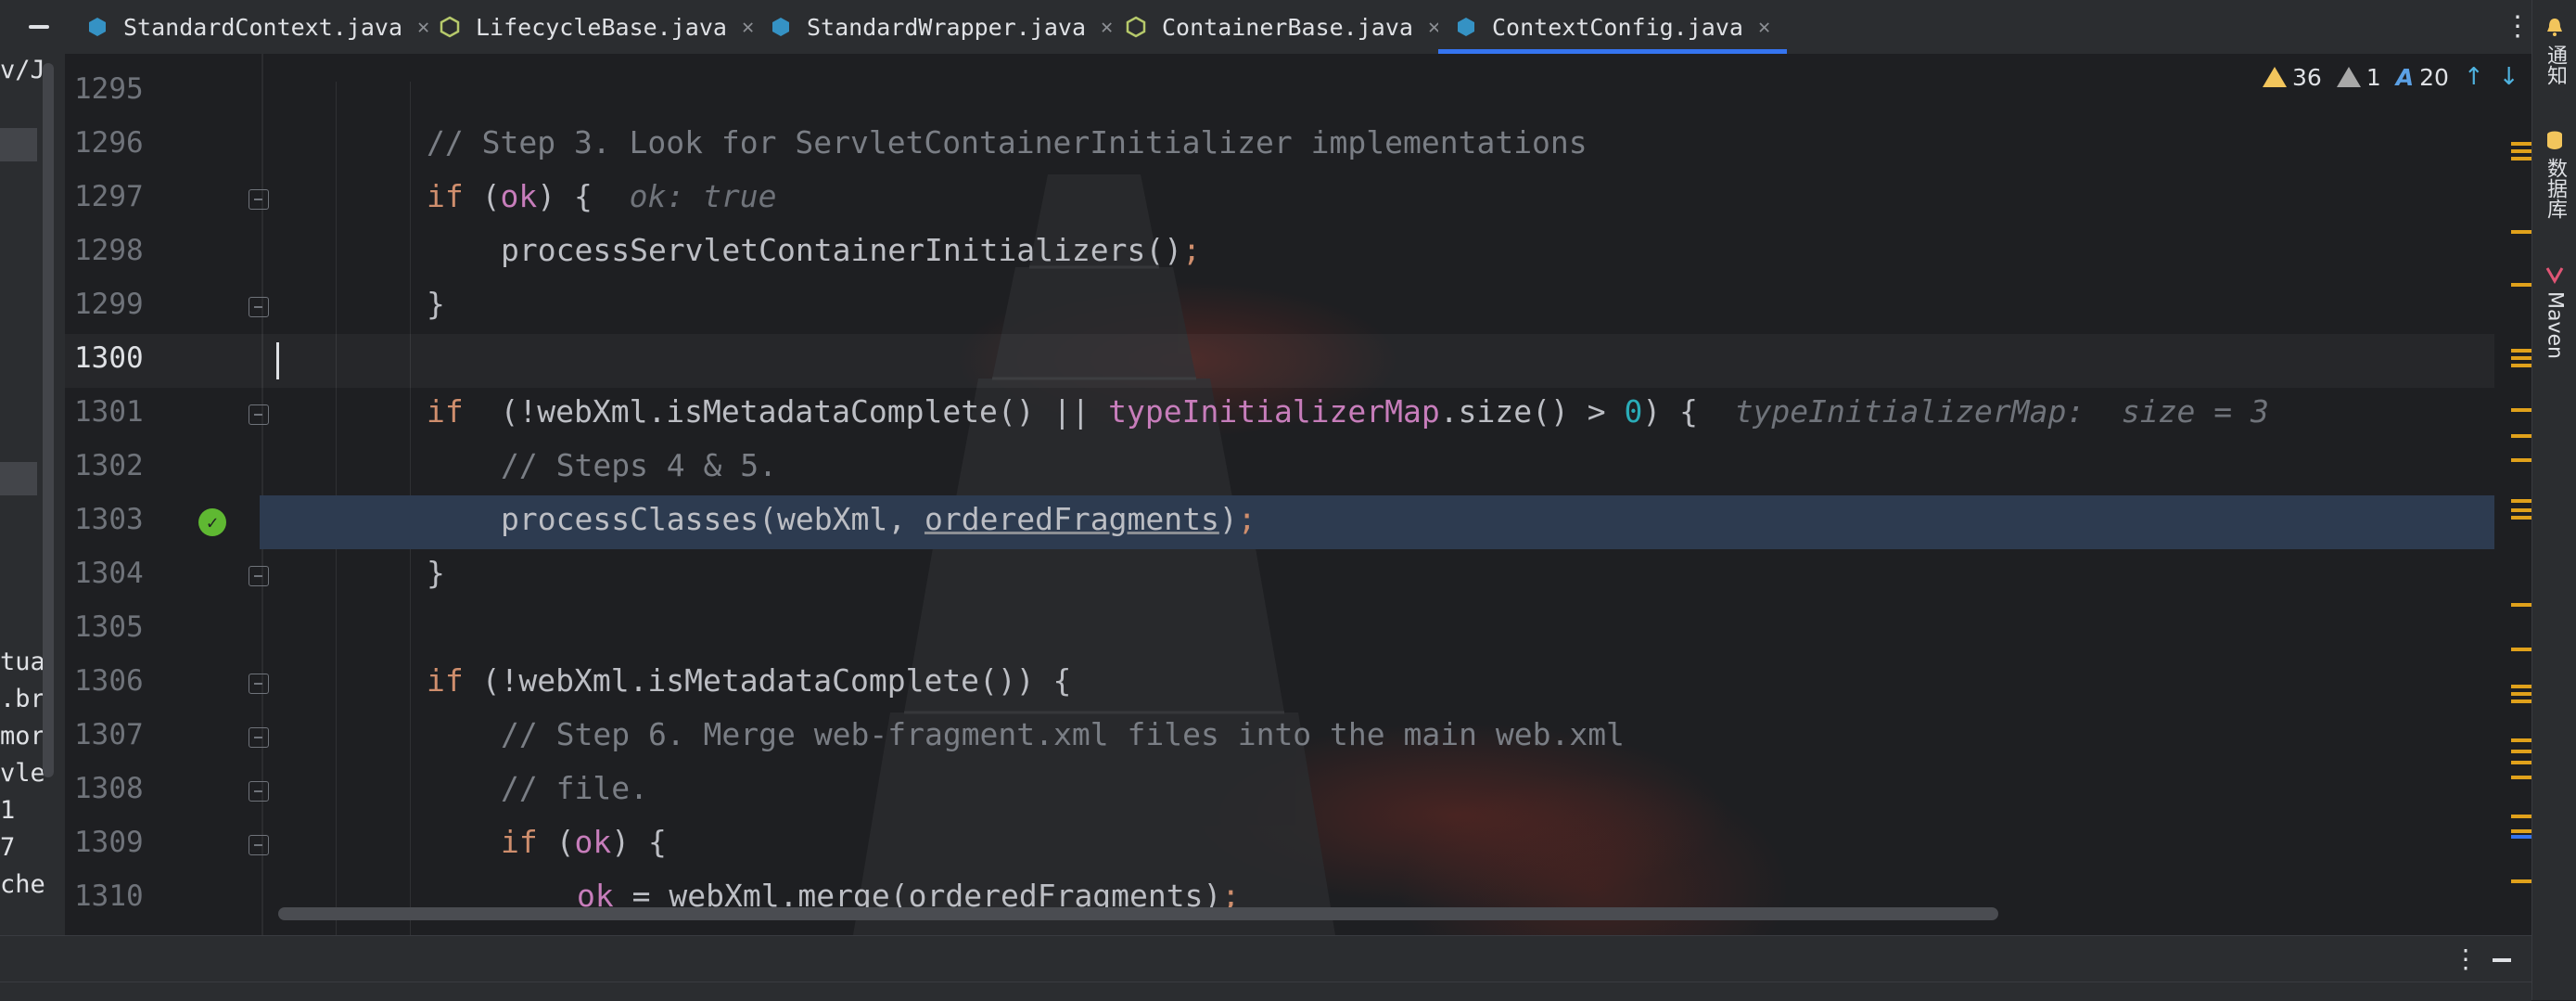 The width and height of the screenshot is (2576, 1001). I want to click on keyword: if, so click(445, 680).